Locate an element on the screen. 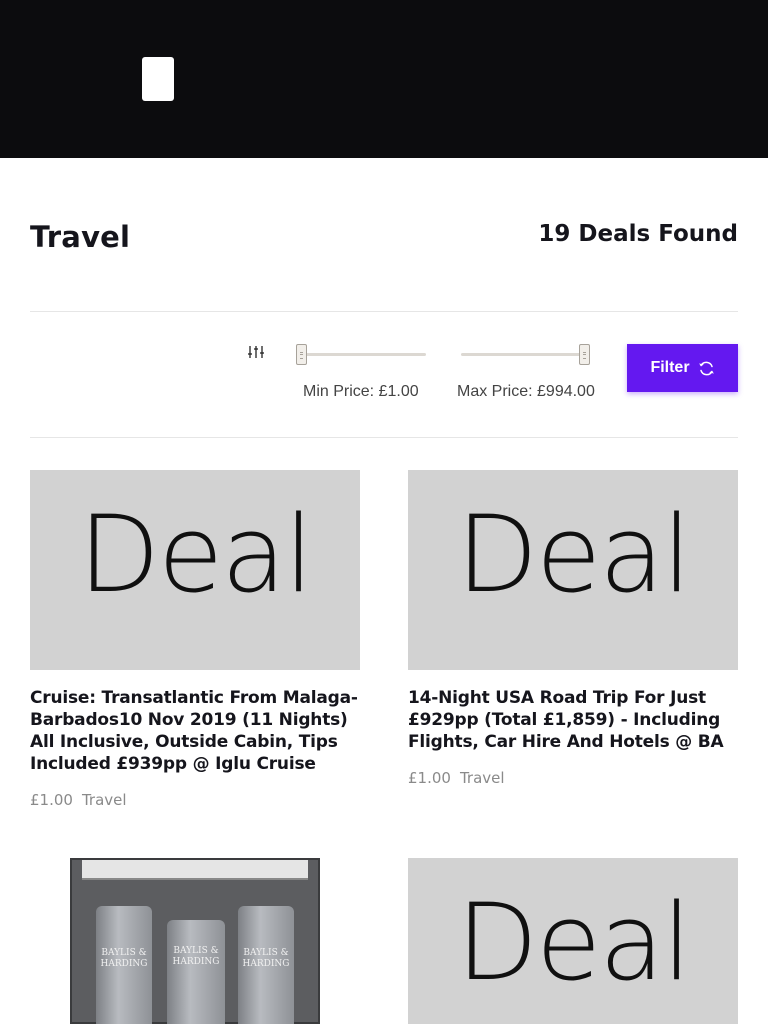  refresh-icon is located at coordinates (706, 368).